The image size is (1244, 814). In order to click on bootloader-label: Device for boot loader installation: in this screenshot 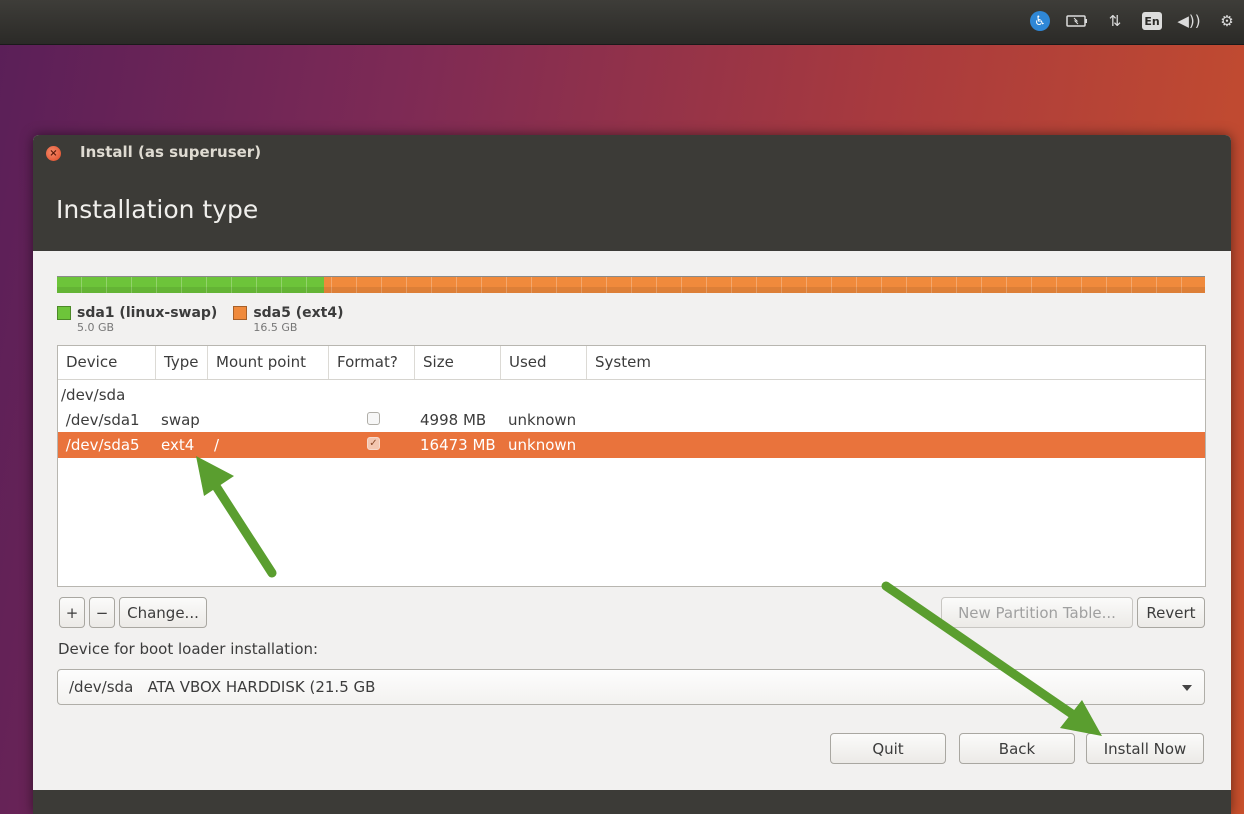, I will do `click(188, 649)`.